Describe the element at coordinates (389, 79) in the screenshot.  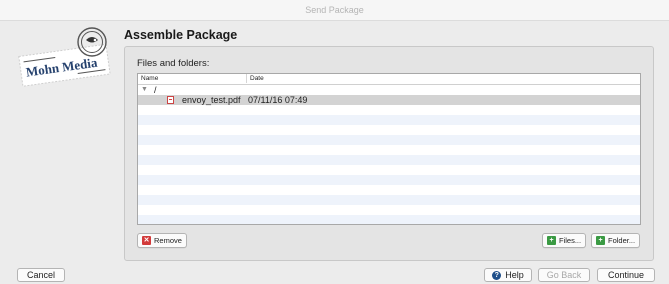
I see `table-header: Name Date` at that location.